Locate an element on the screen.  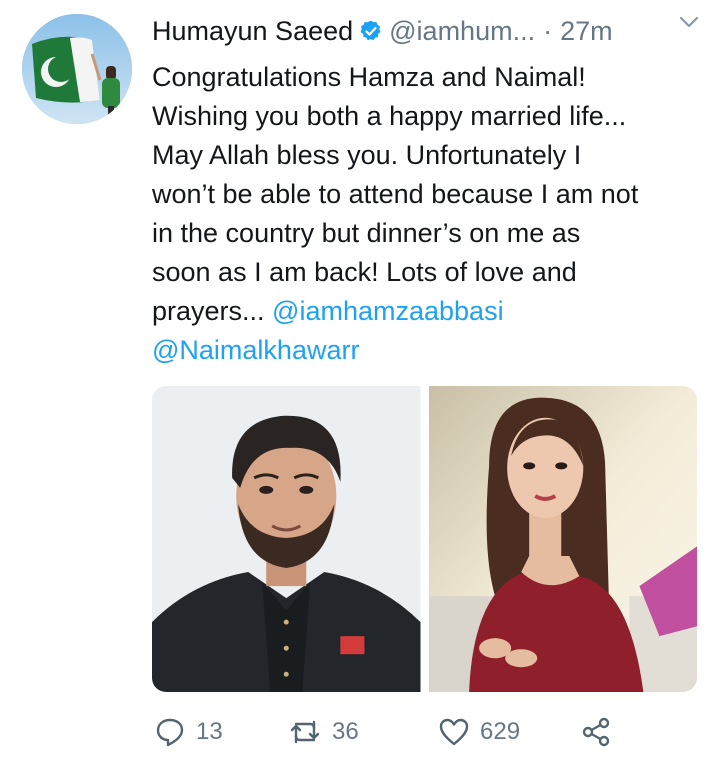
retweet-button: 36 is located at coordinates (323, 732).